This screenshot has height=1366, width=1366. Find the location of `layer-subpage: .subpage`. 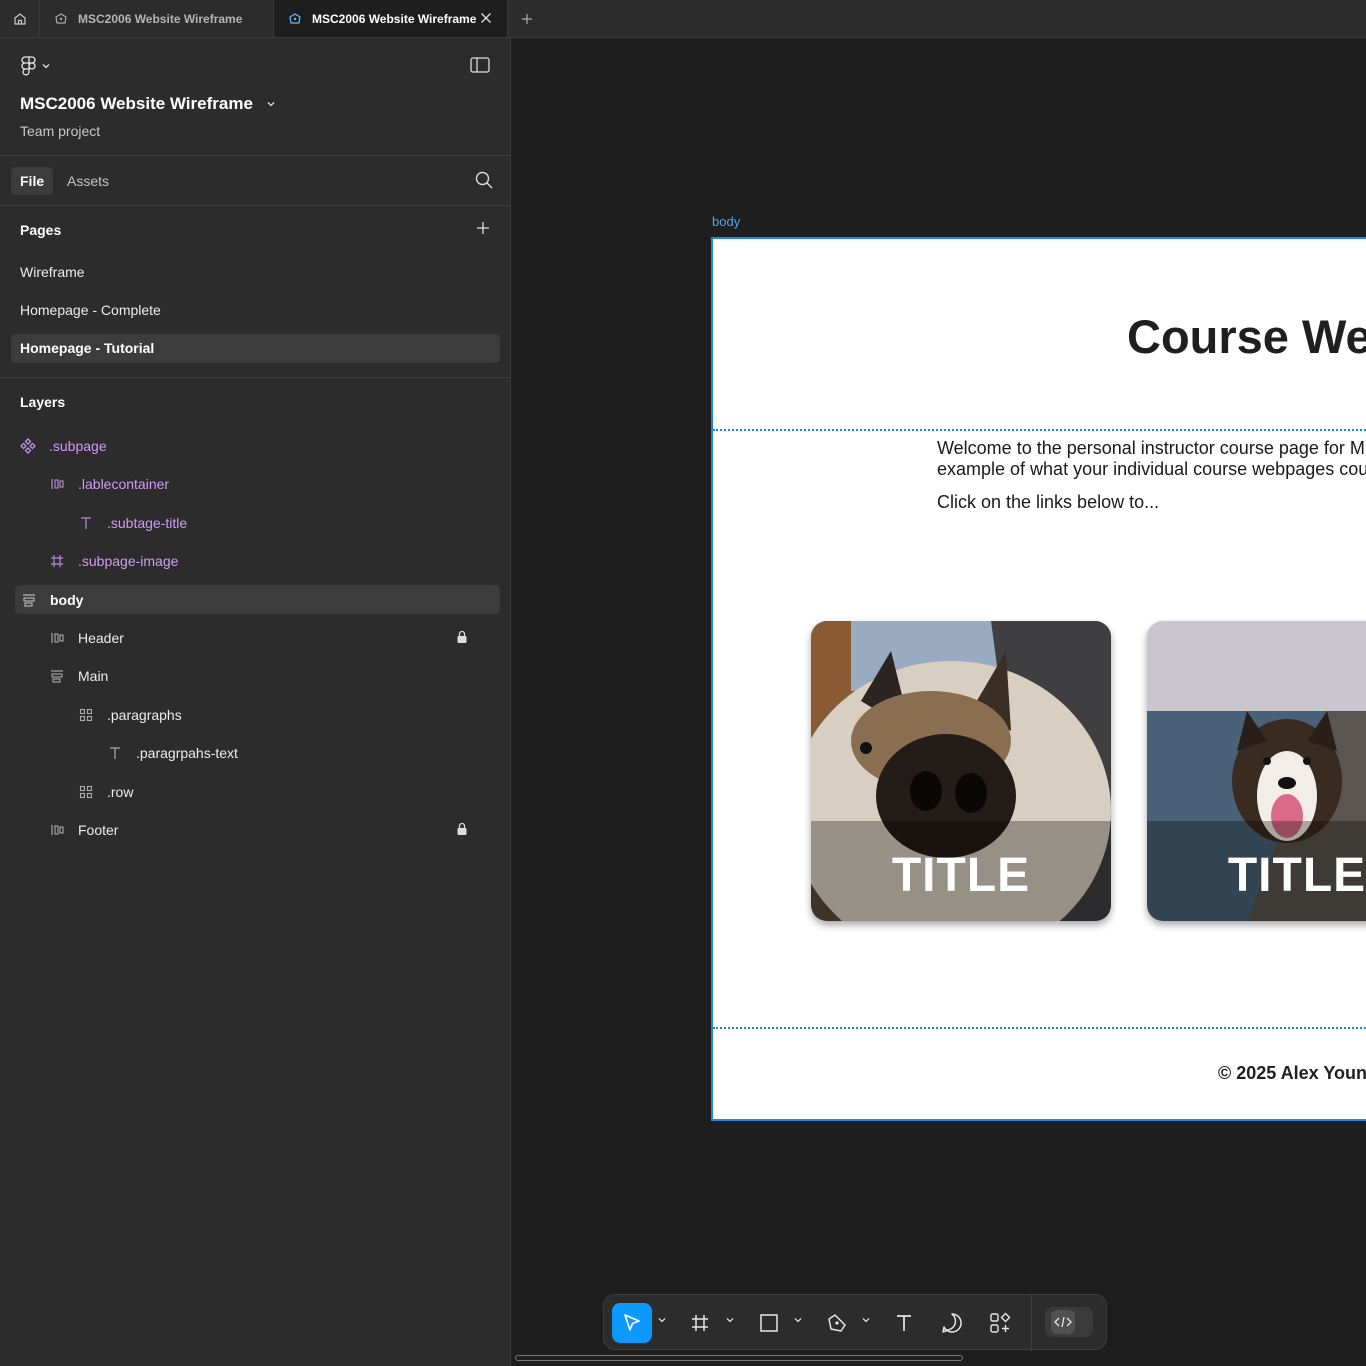

layer-subpage: .subpage is located at coordinates (63, 445).